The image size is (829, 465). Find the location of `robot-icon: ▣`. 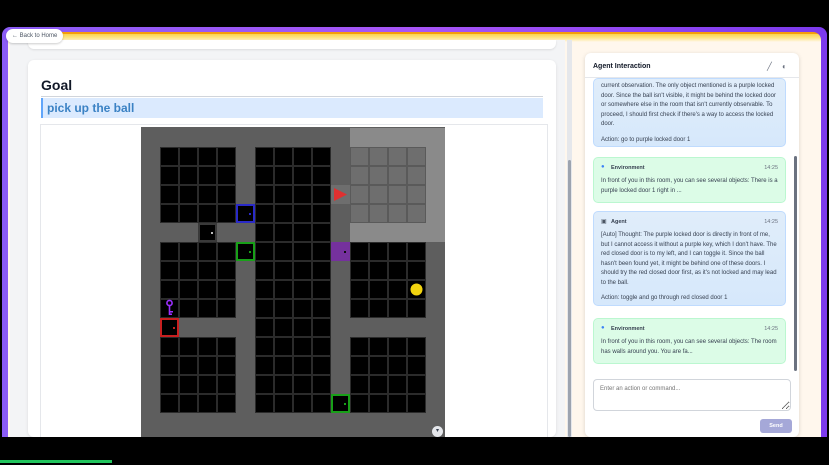

robot-icon: ▣ is located at coordinates (604, 222).